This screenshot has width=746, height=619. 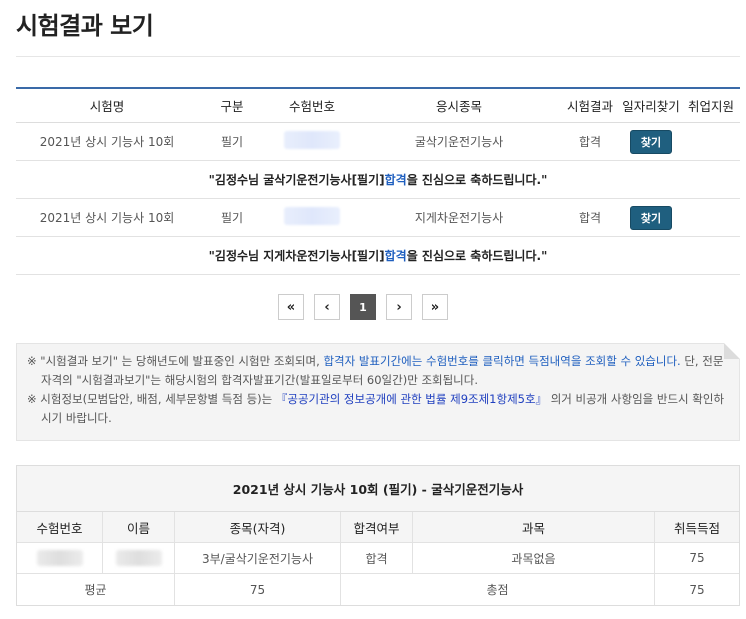 I want to click on detail-header: 수험번호 이름 종목(자격) 합격여부 과목 취득득점, so click(x=378, y=527).